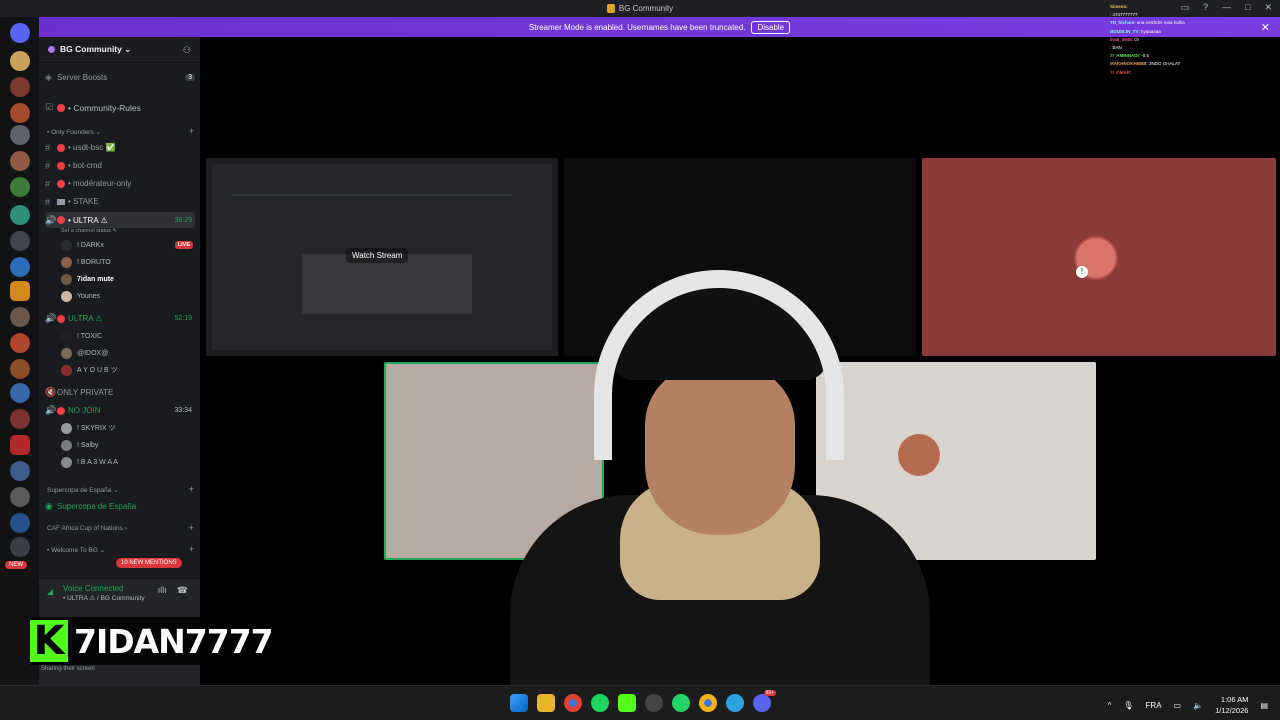  What do you see at coordinates (120, 201) in the screenshot?
I see `channel-stake: # • STAKE` at bounding box center [120, 201].